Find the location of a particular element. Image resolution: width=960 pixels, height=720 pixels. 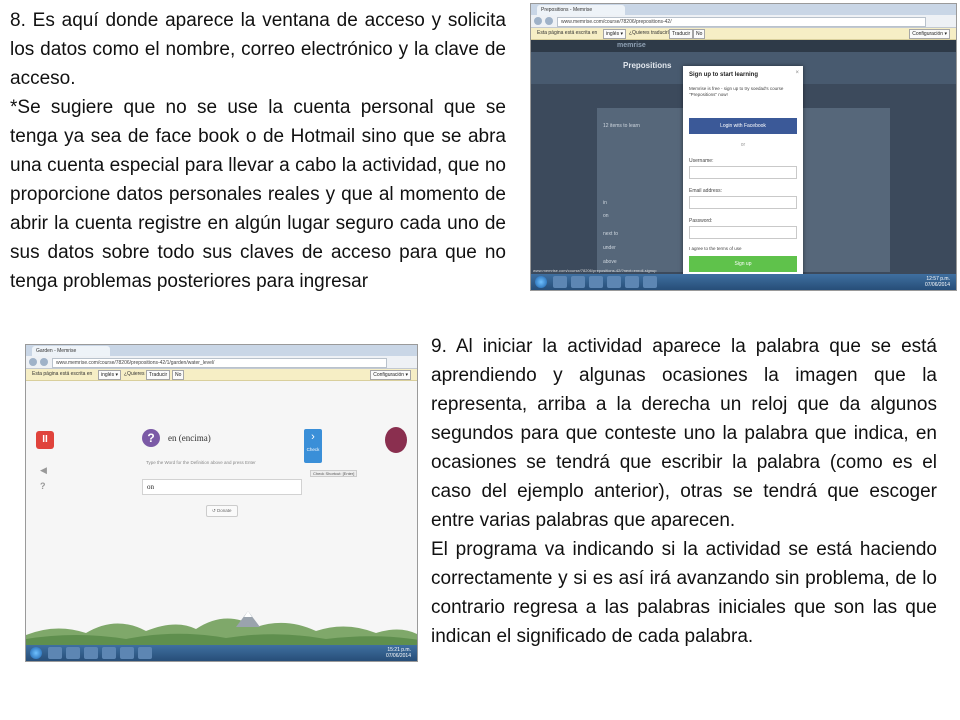

question-icon: ? is located at coordinates (151, 438).